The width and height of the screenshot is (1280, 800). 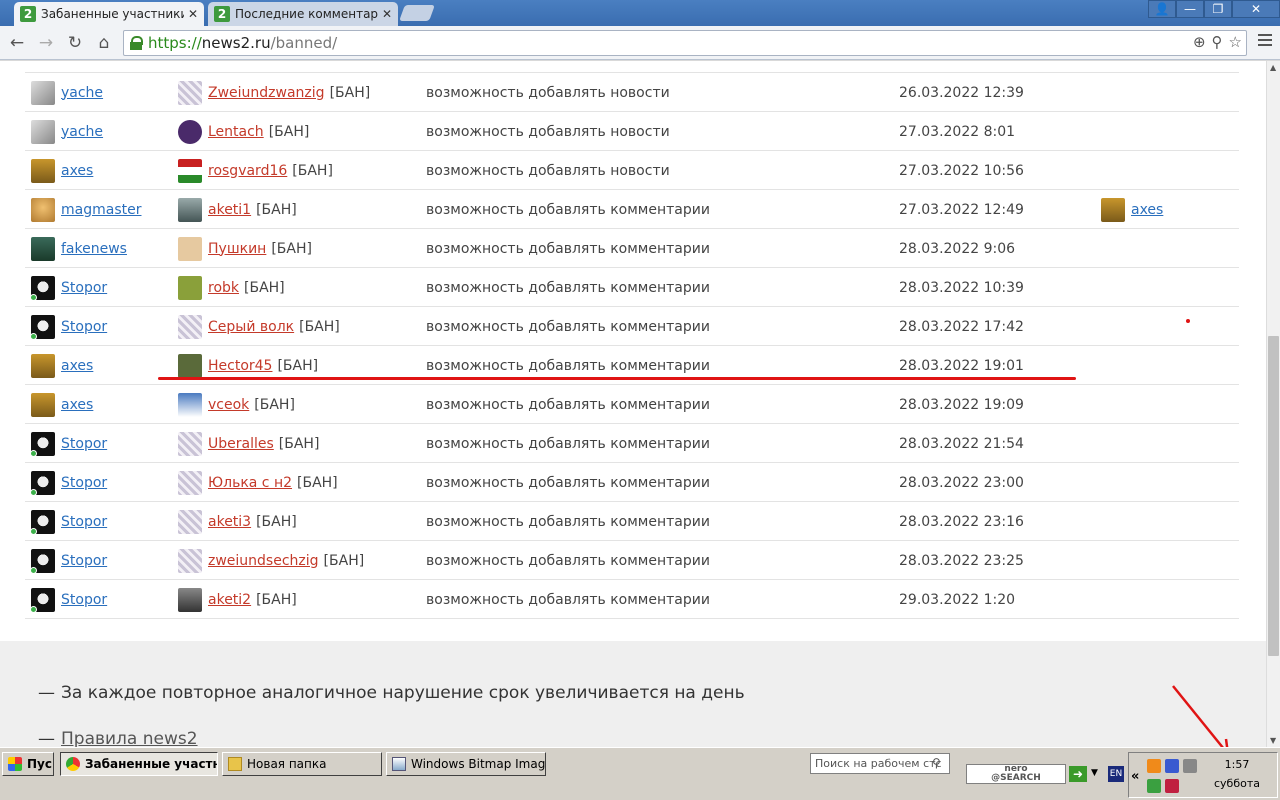 I want to click on close-window-button: ✕, so click(x=1256, y=9).